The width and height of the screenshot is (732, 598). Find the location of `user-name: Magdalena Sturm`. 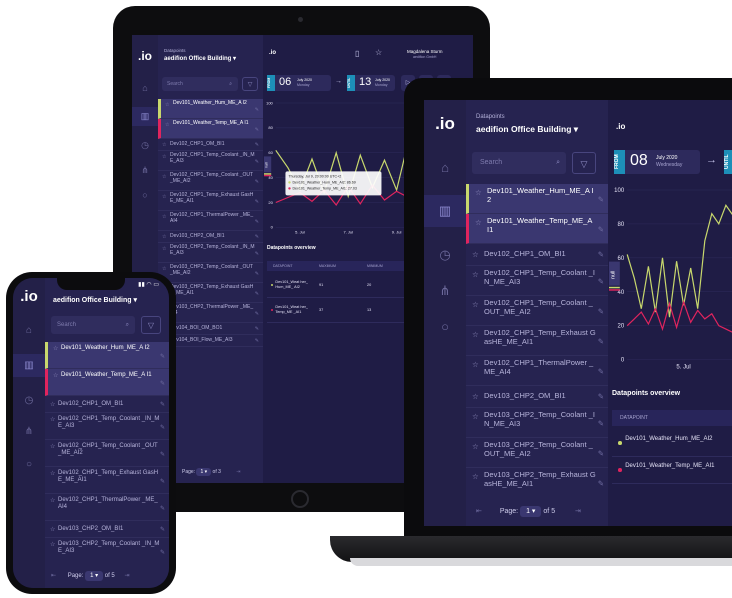

user-name: Magdalena Sturm is located at coordinates (425, 51).